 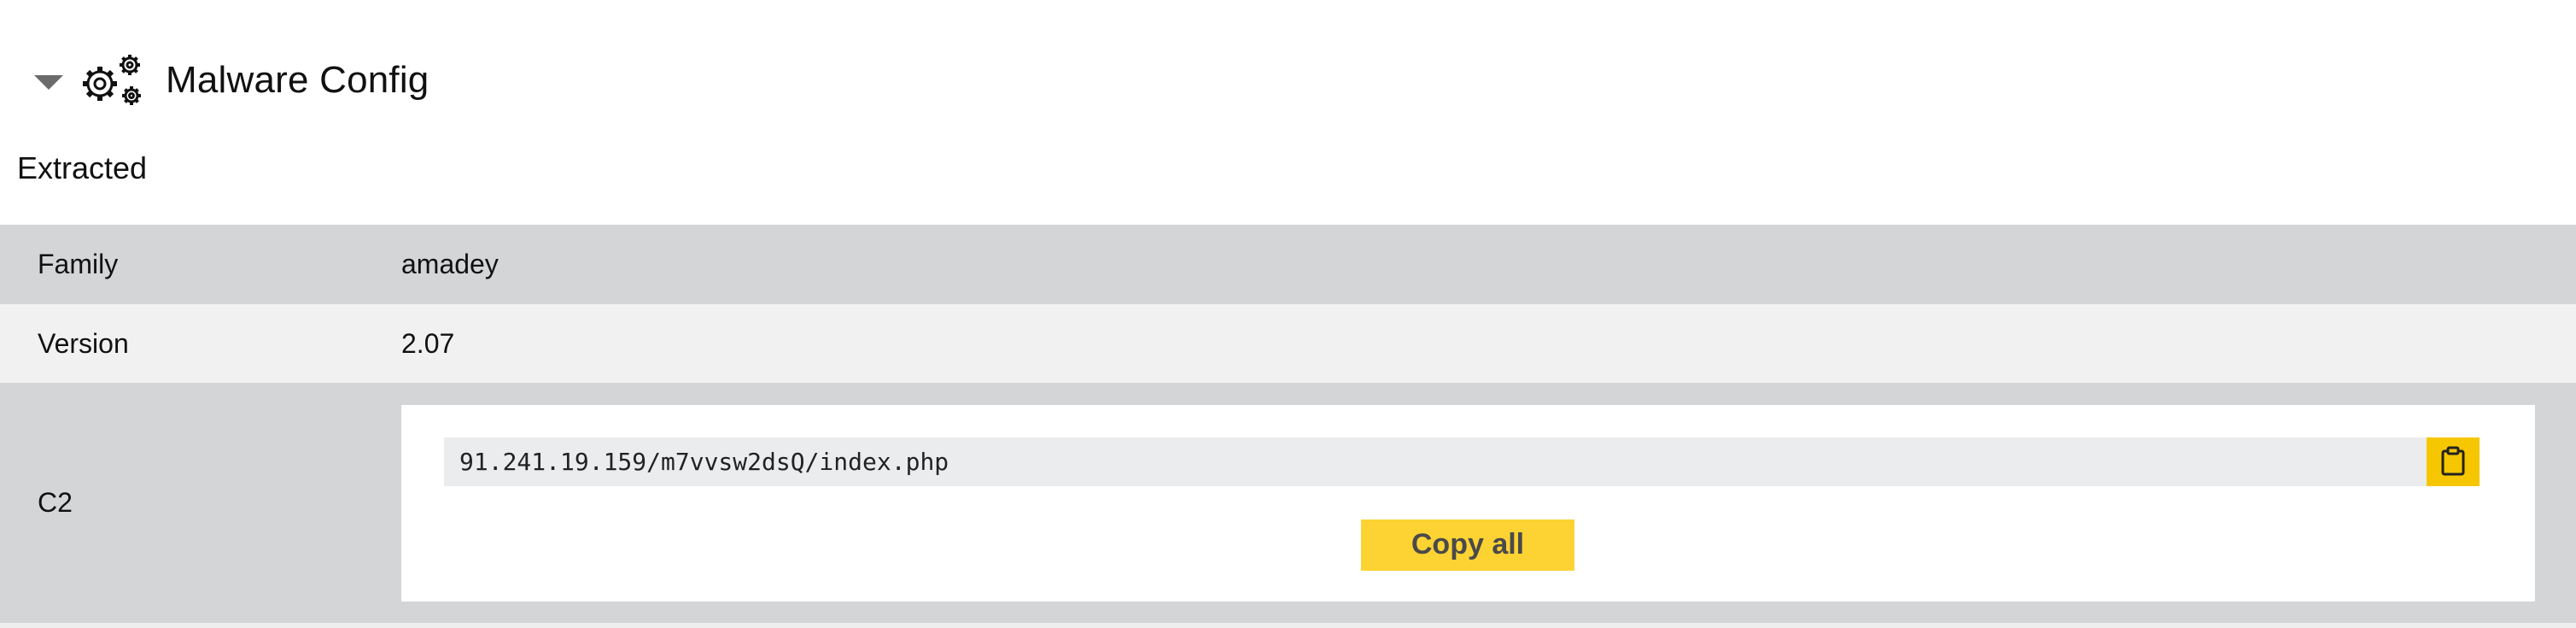 I want to click on c2-entry: 91.241.19.159/m7vvsw2dsQ/index.php, so click(x=1449, y=461).